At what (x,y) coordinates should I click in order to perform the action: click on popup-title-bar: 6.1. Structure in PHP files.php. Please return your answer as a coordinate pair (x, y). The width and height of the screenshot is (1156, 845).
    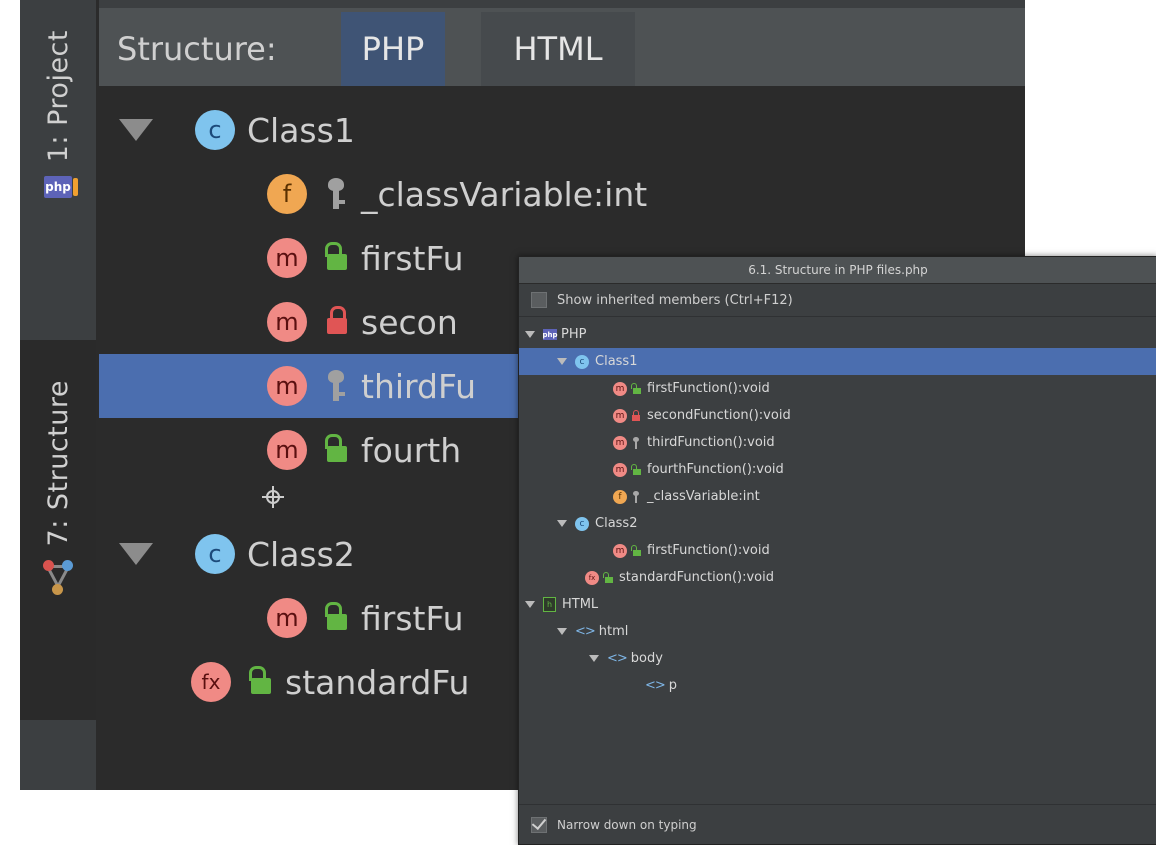
    Looking at the image, I should click on (837, 270).